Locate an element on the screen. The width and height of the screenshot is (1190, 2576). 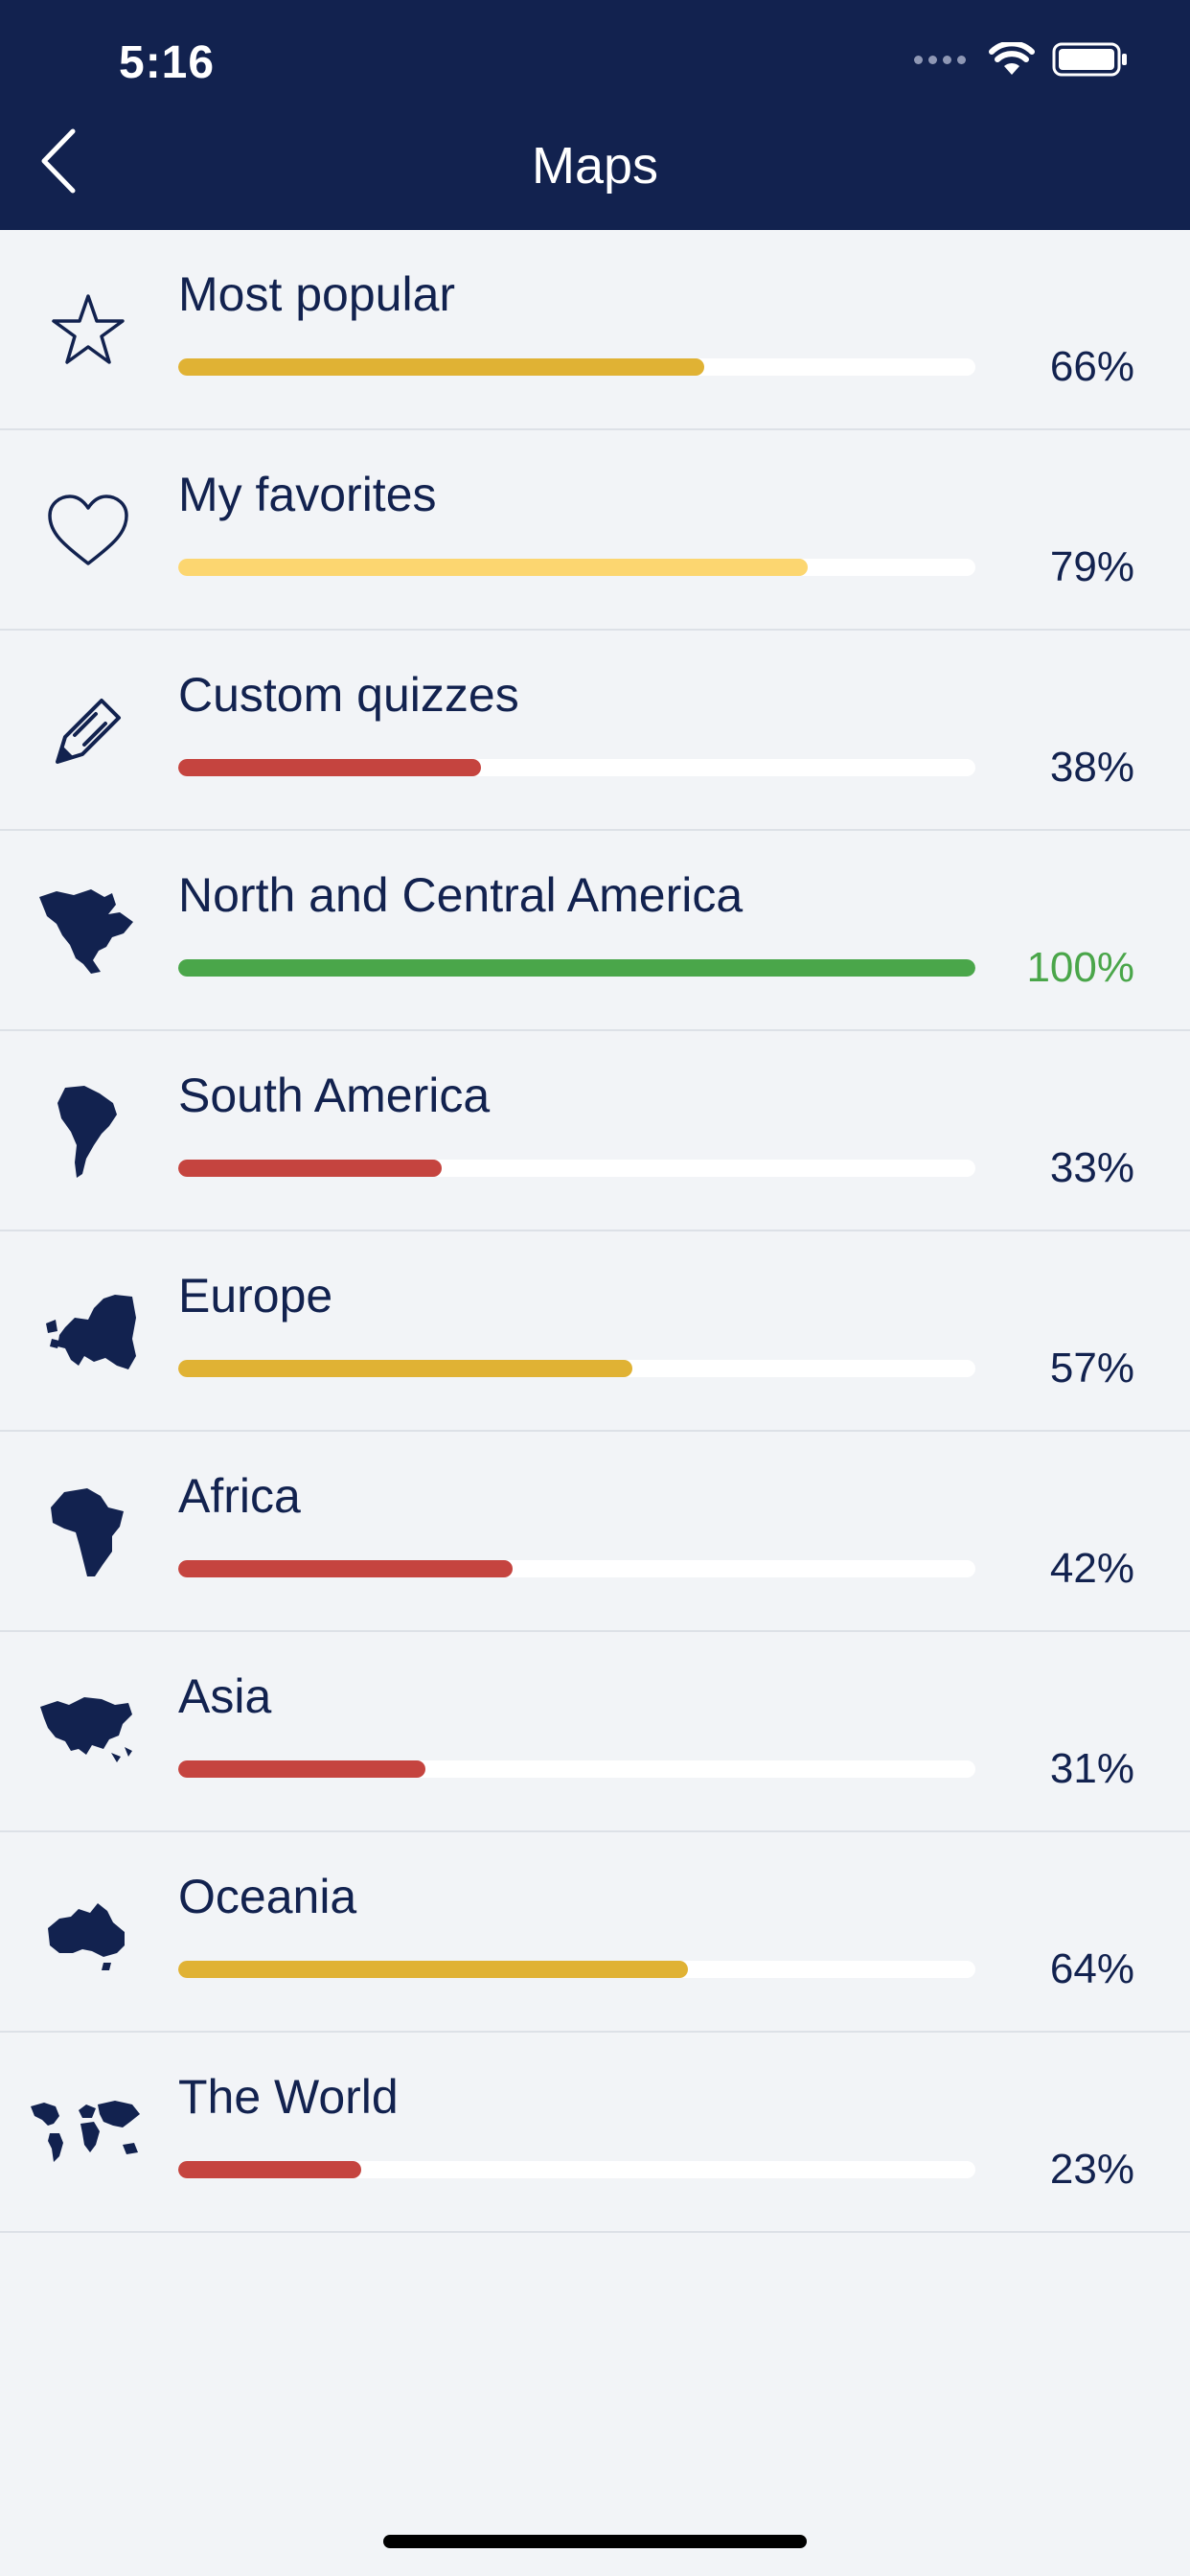
item-label: South America is located at coordinates (334, 1095).